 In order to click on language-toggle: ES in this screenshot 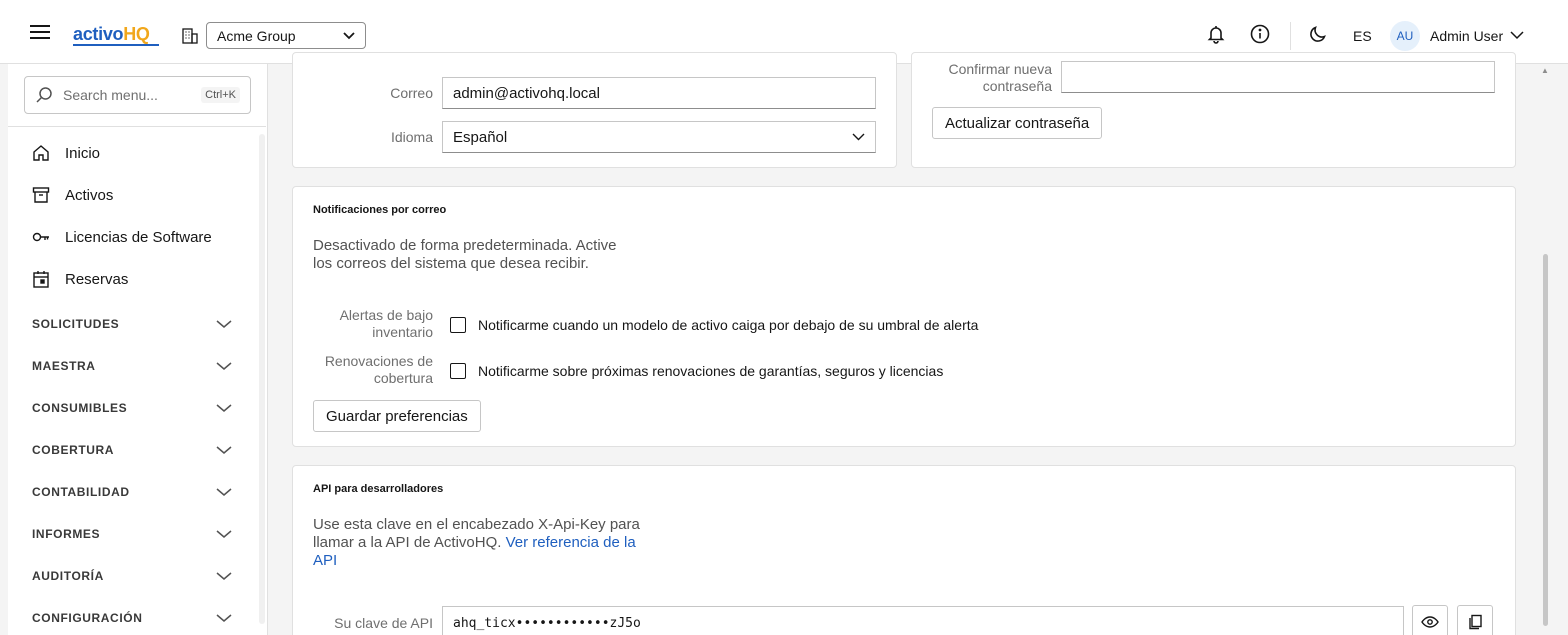, I will do `click(1362, 36)`.